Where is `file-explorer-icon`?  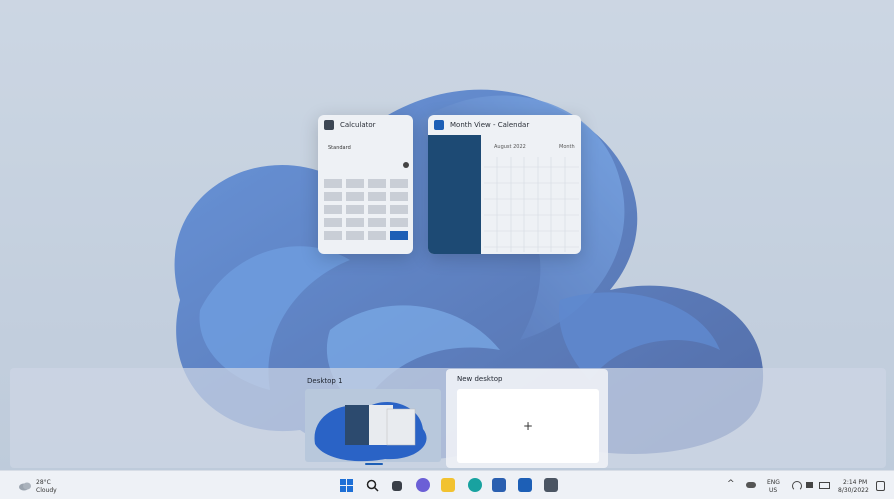
file-explorer-icon is located at coordinates (448, 485).